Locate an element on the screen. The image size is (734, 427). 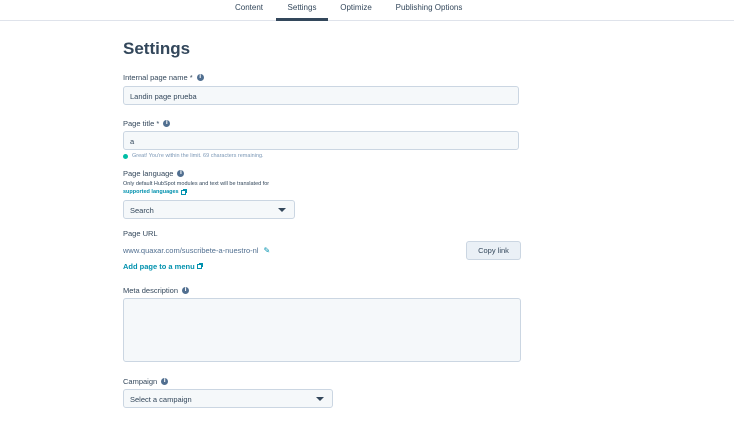
campaign-label: Campaign i is located at coordinates (146, 381).